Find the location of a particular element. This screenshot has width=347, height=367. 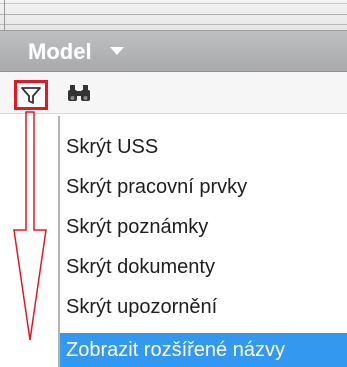

toolbar is located at coordinates (173, 93).